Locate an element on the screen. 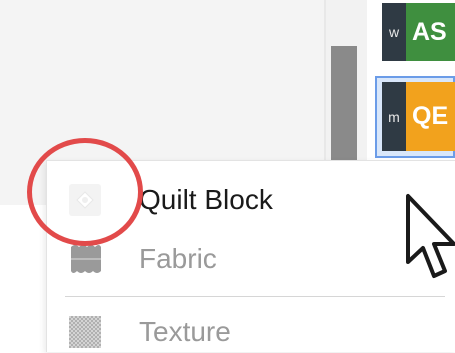 The width and height of the screenshot is (455, 353). mouse-cursor-icon is located at coordinates (430, 236).